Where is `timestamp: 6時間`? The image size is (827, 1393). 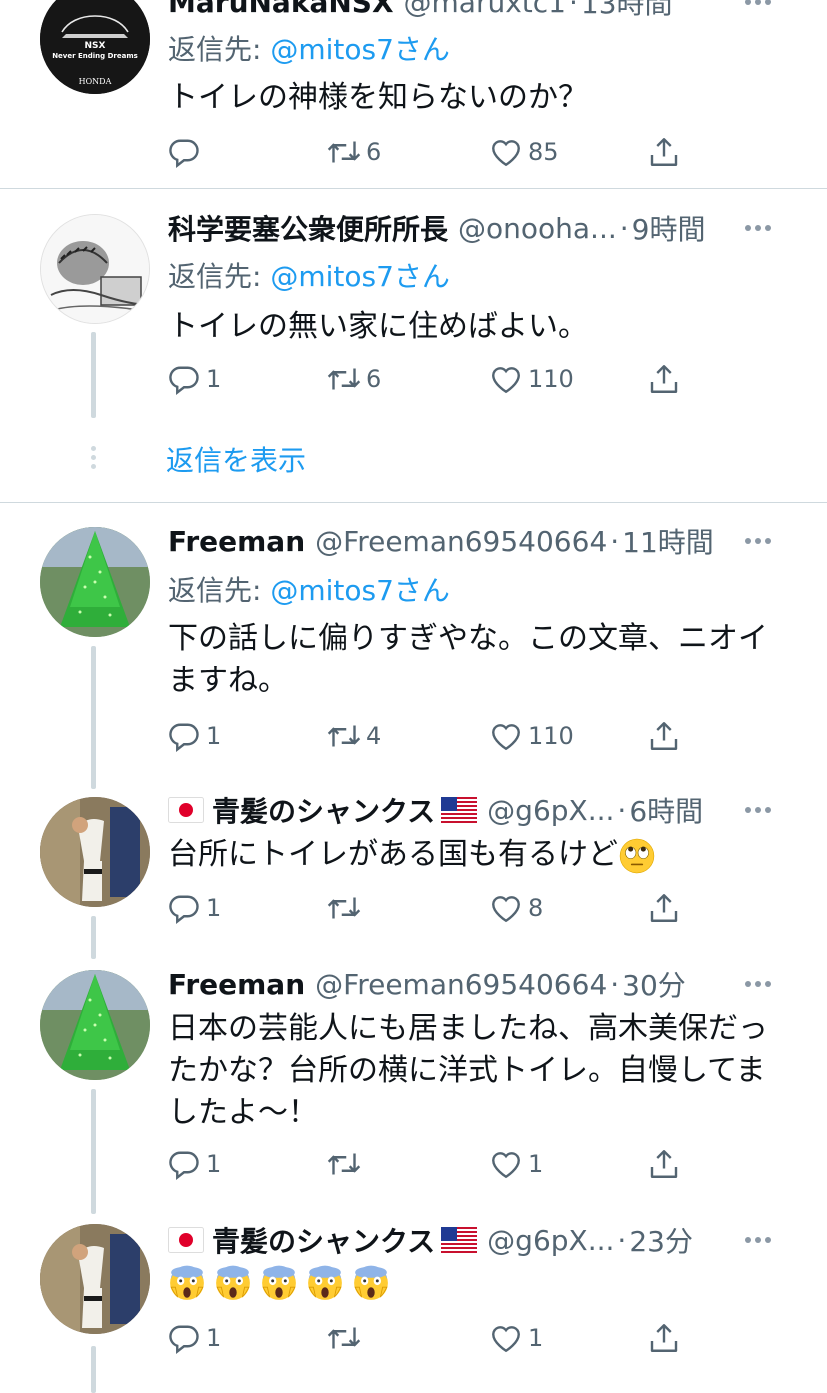 timestamp: 6時間 is located at coordinates (666, 810).